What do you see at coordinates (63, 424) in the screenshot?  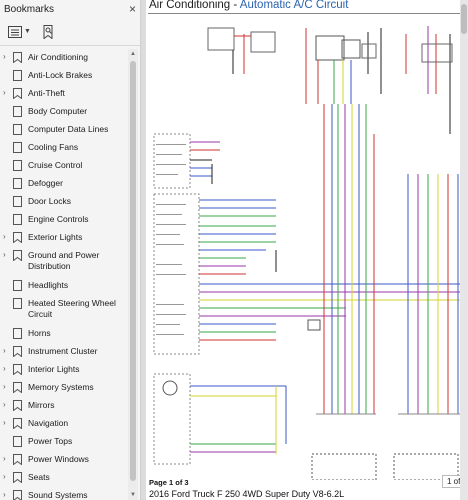 I see `bookmark-navigation: › Navigation` at bounding box center [63, 424].